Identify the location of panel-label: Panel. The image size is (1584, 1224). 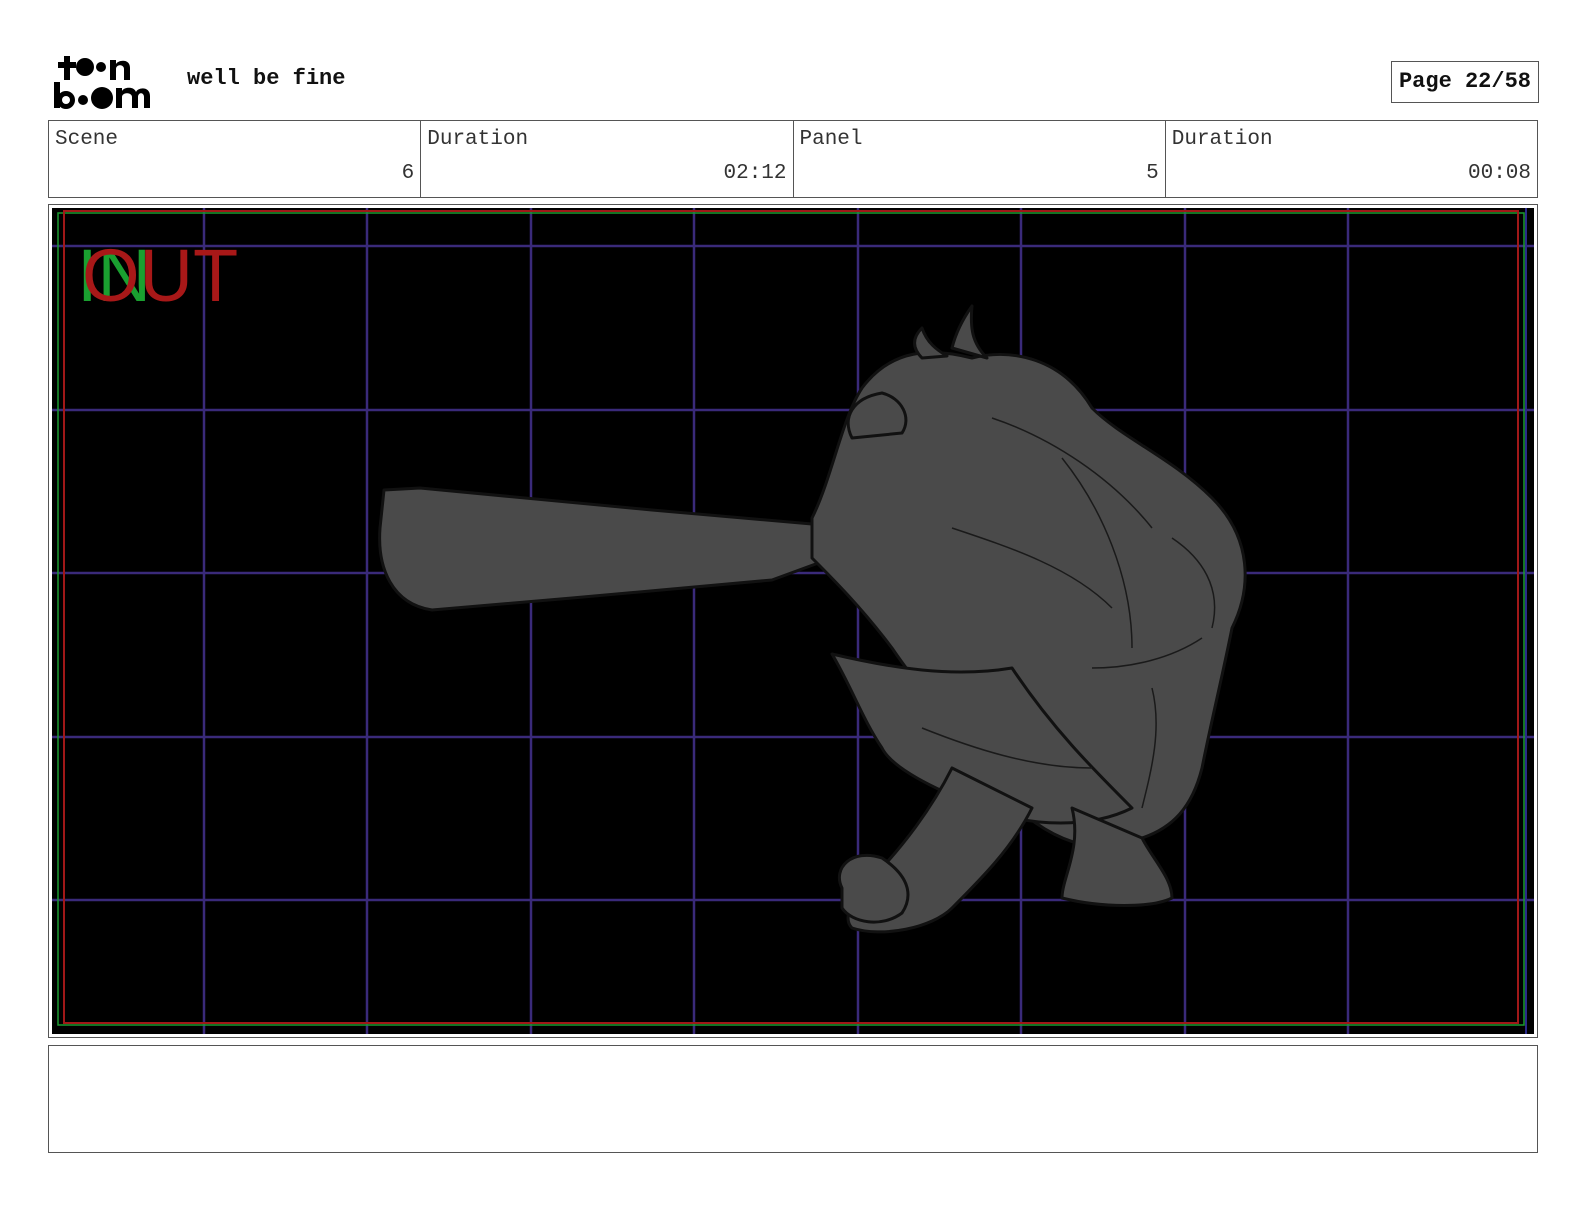
(831, 139).